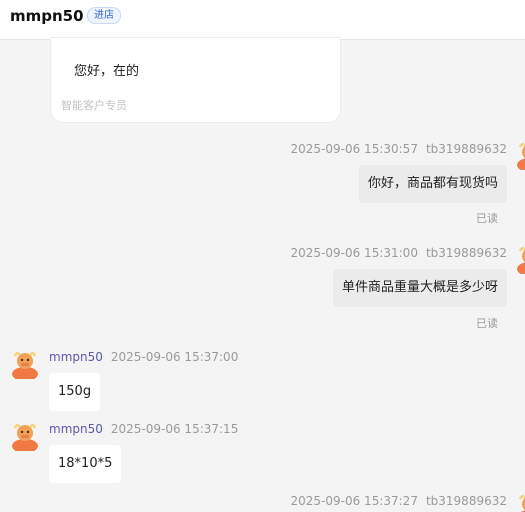 Image resolution: width=525 pixels, height=512 pixels. Describe the element at coordinates (47, 16) in the screenshot. I see `shop-name: mmpn50` at that location.